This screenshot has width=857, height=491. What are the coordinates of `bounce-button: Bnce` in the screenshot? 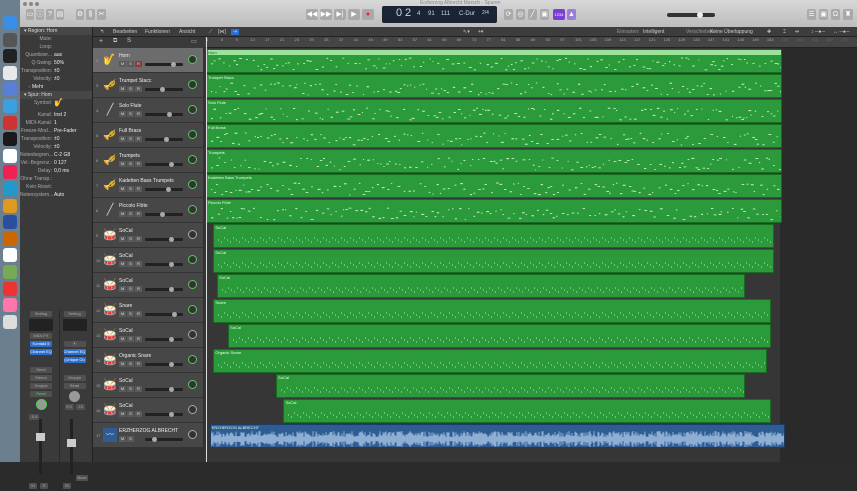 It's located at (82, 478).